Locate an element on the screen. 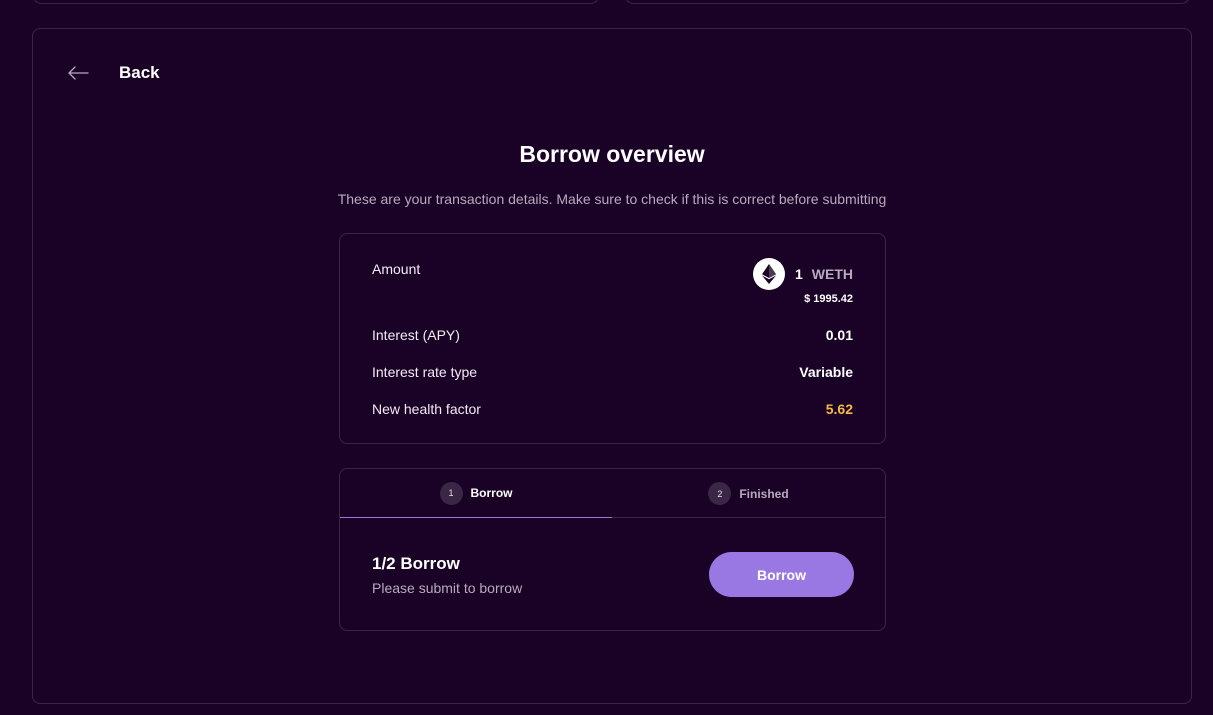 The image size is (1213, 715). amount-usd: $ 1995.42 is located at coordinates (828, 299).